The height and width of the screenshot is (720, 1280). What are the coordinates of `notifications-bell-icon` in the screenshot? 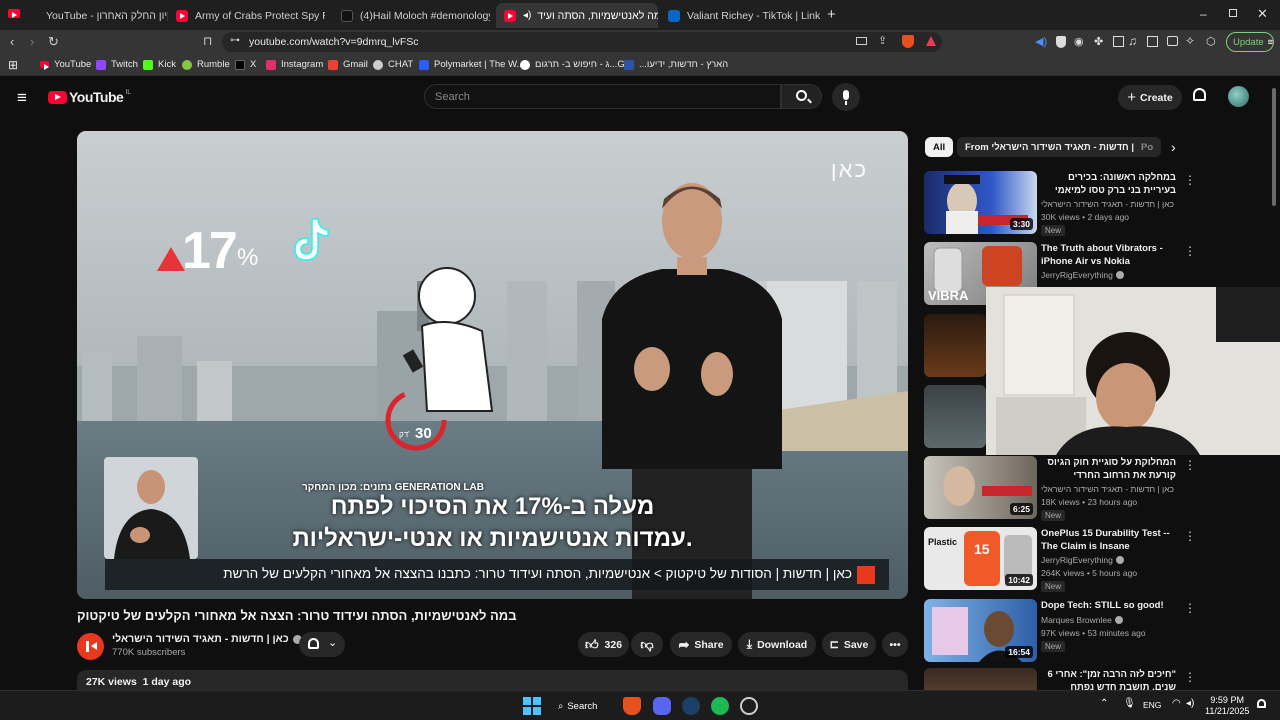 It's located at (1199, 94).